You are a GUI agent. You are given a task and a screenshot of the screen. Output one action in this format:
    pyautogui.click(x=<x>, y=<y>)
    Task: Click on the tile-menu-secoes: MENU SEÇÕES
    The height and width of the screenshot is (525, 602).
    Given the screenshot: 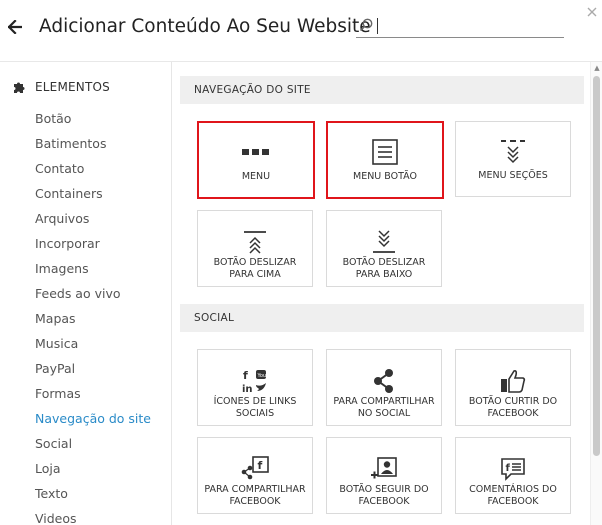 What is the action you would take?
    pyautogui.click(x=513, y=159)
    